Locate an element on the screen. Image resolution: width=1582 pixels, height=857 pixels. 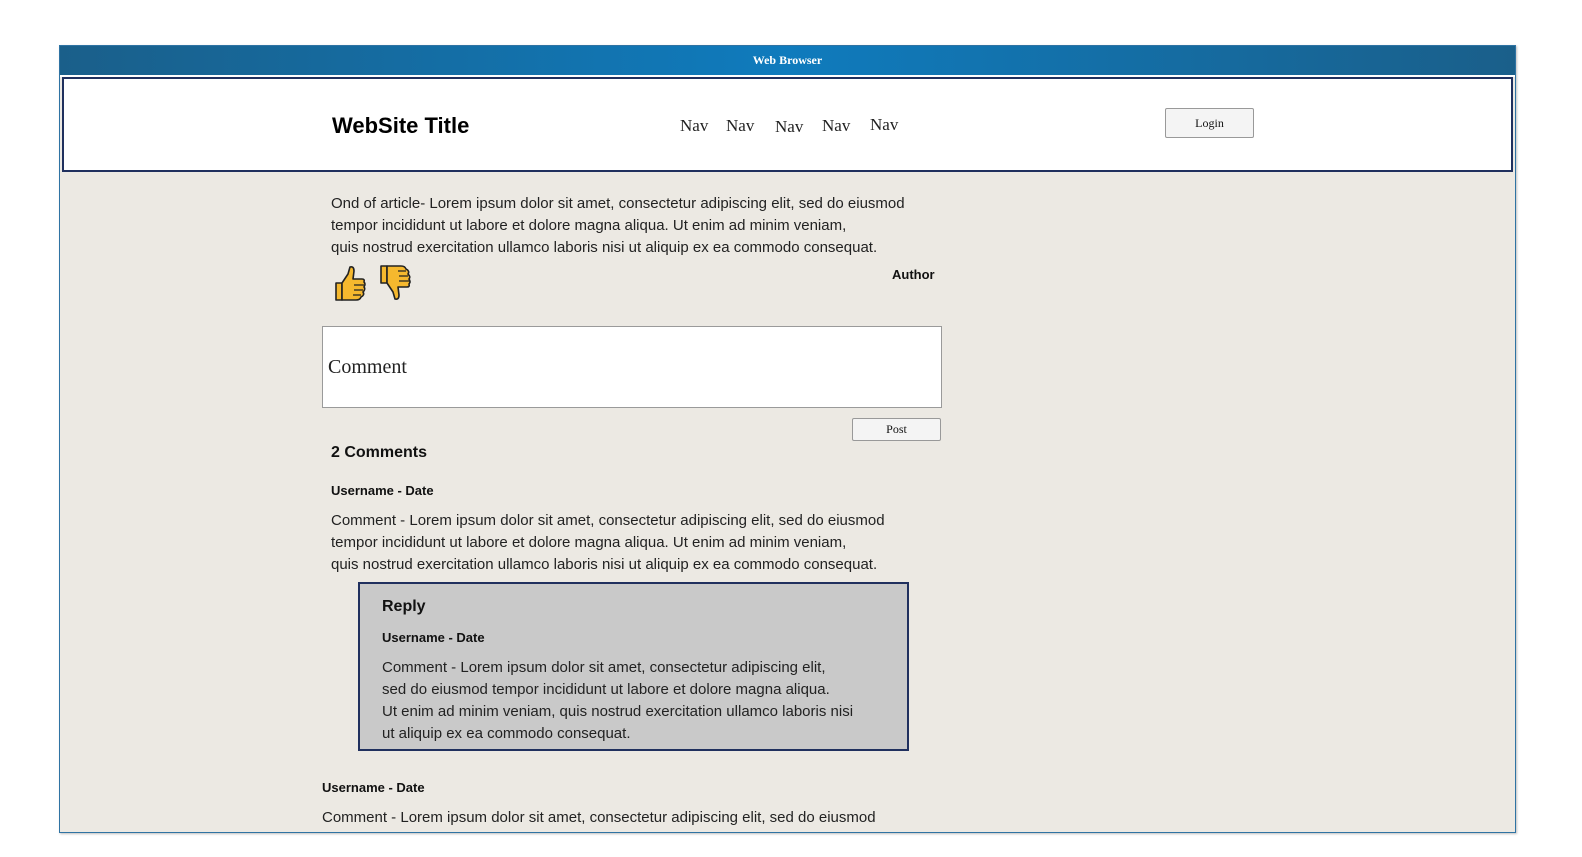
thumbs-up-icon is located at coordinates (350, 284).